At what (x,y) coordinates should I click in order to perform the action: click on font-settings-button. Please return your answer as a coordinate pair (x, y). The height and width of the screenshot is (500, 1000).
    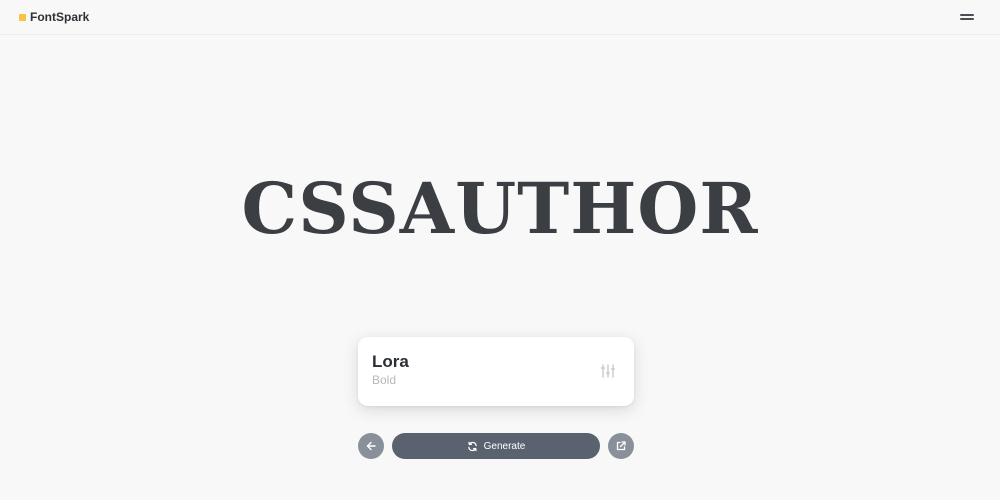
    Looking at the image, I should click on (608, 371).